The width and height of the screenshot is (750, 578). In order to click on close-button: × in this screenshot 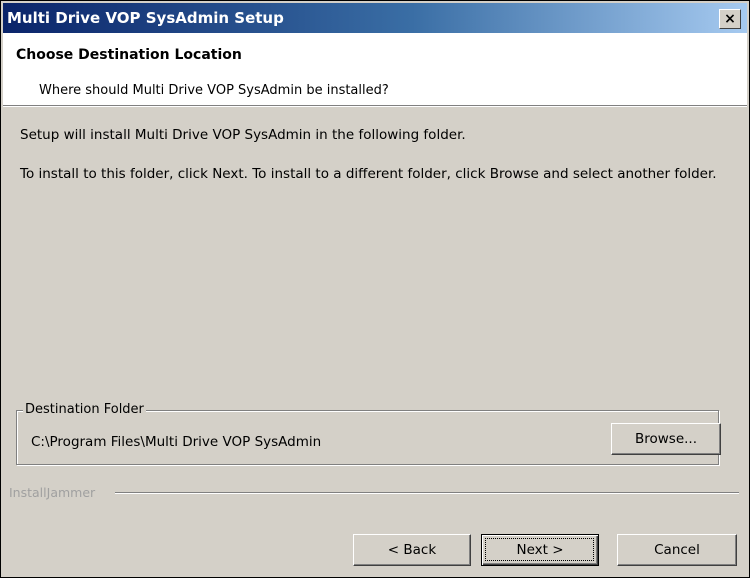, I will do `click(730, 19)`.